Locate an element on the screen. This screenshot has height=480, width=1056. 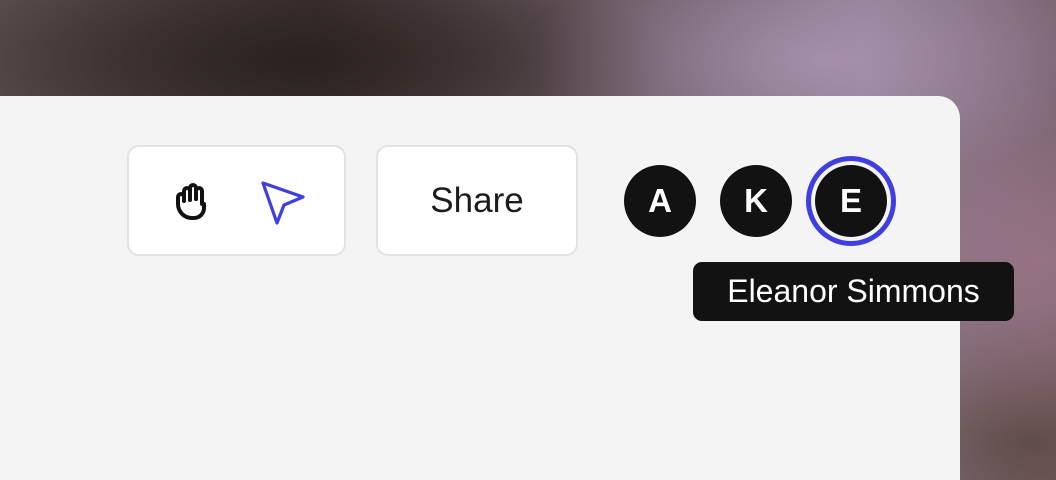
hand-icon is located at coordinates (191, 201).